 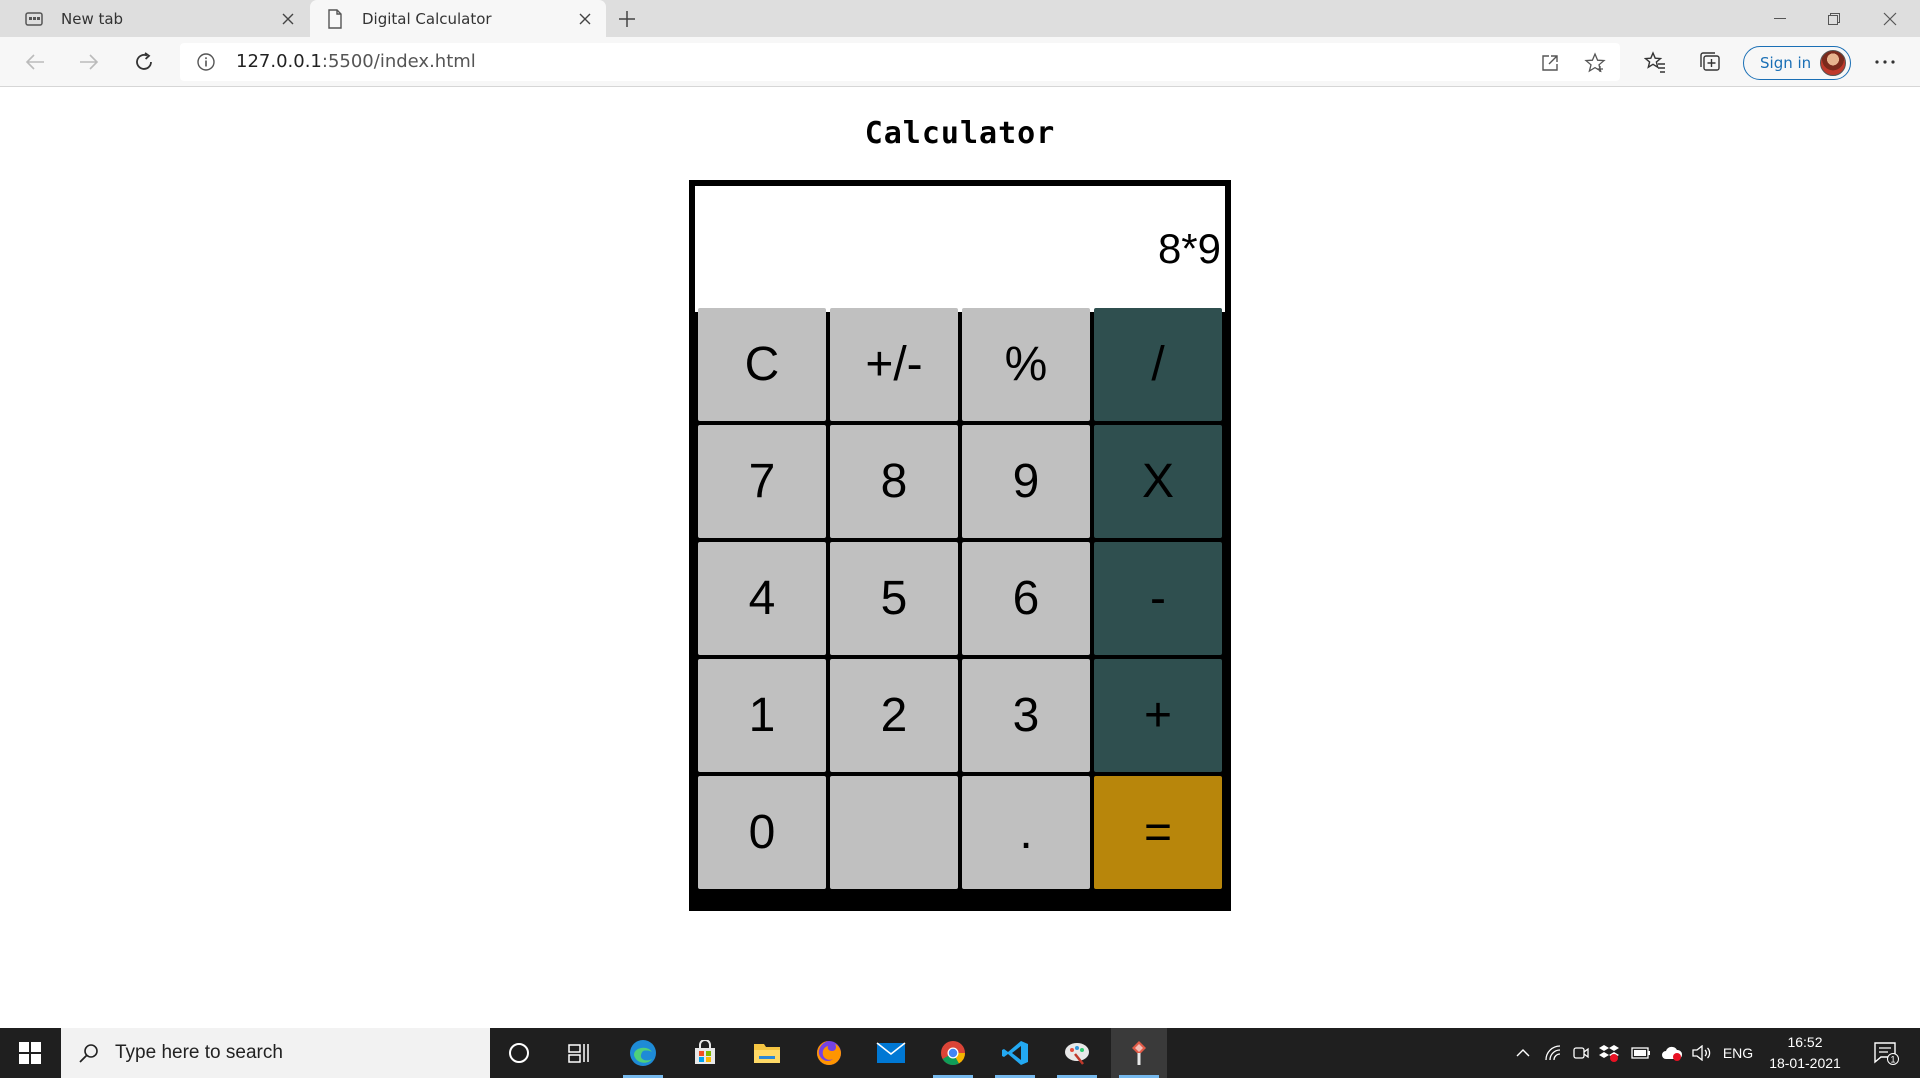 I want to click on address-bar: 127.0.0.1:5500/index.html, so click(x=900, y=62).